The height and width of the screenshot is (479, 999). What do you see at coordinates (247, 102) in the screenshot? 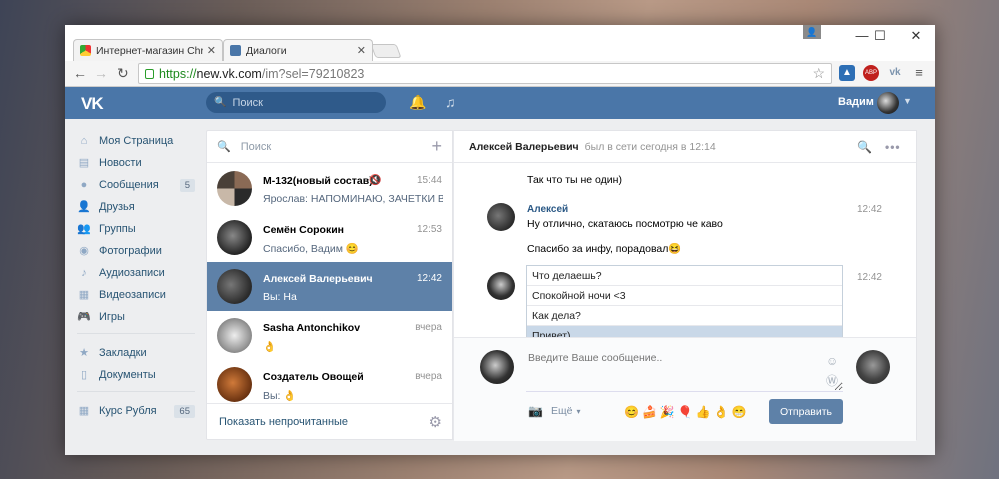
I see `search-placeholder: Поиск` at bounding box center [247, 102].